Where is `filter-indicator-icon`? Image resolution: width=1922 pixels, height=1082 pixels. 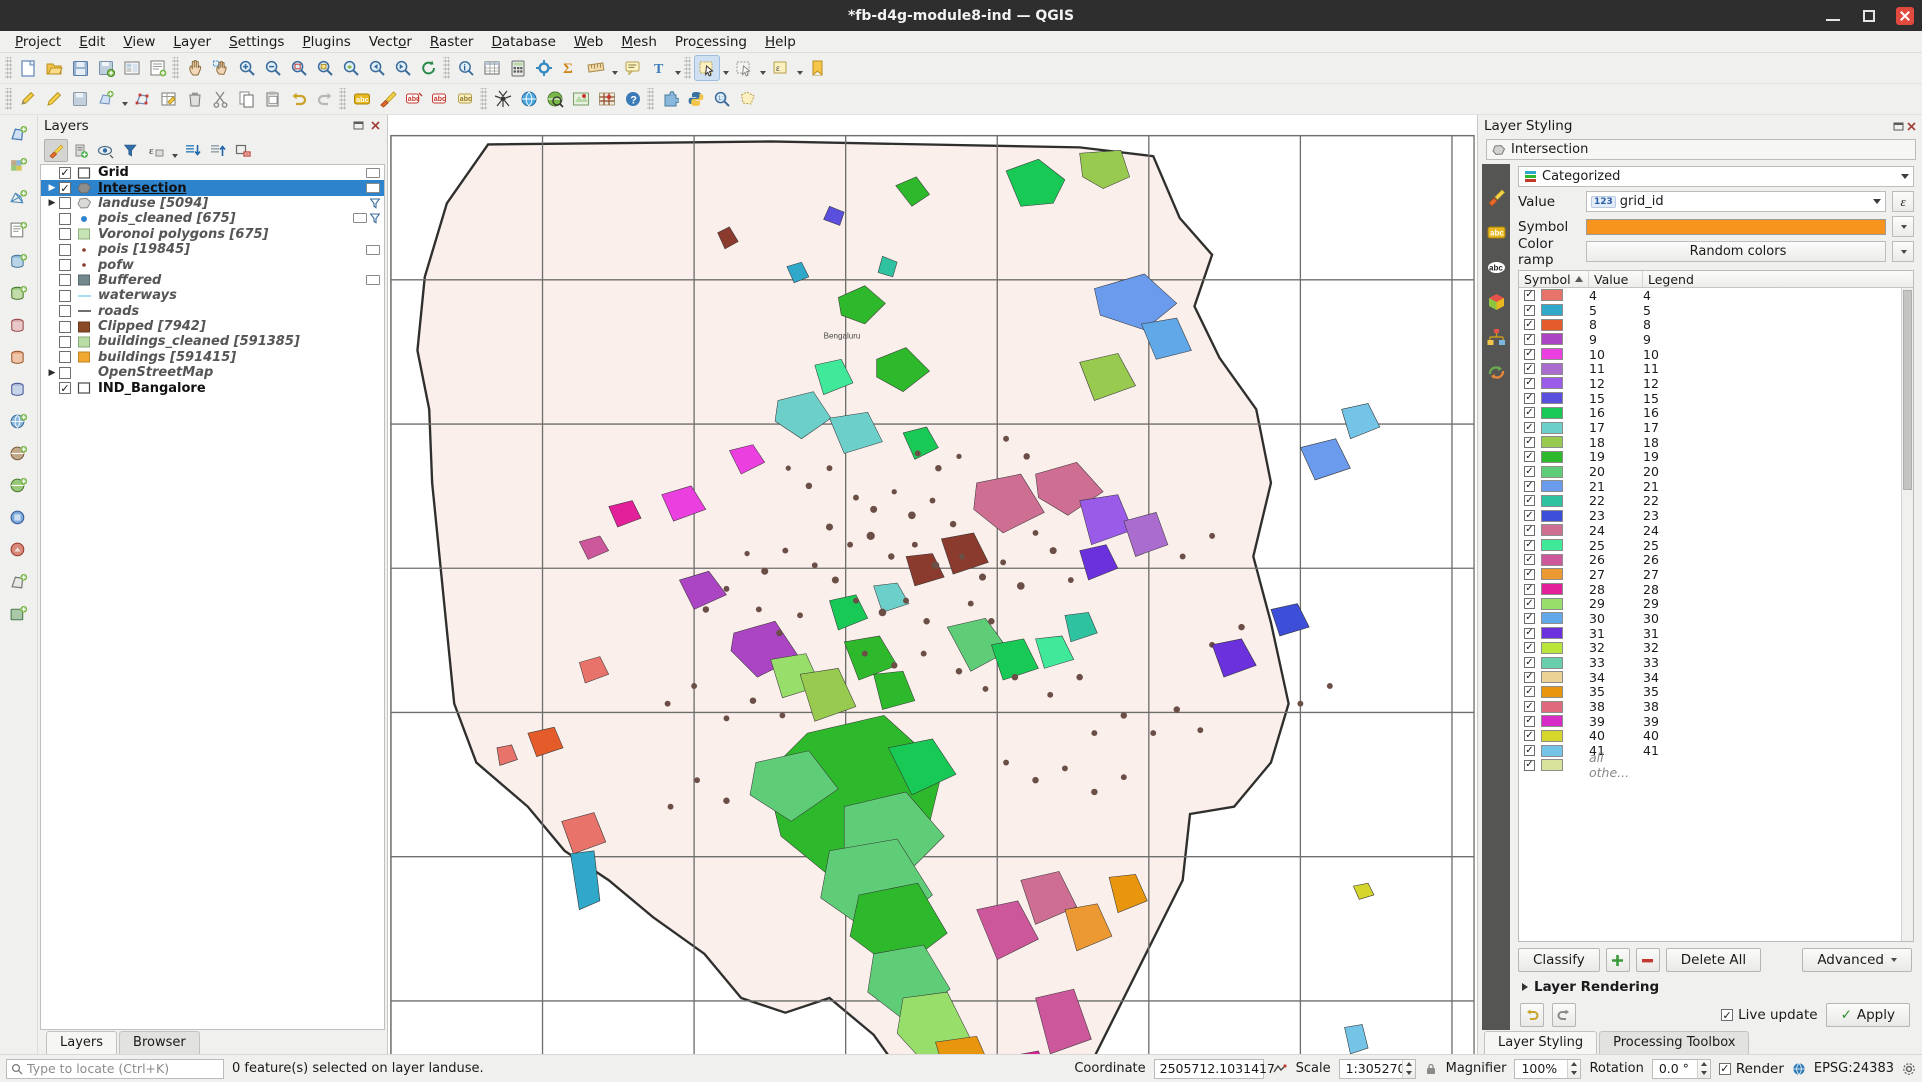 filter-indicator-icon is located at coordinates (375, 203).